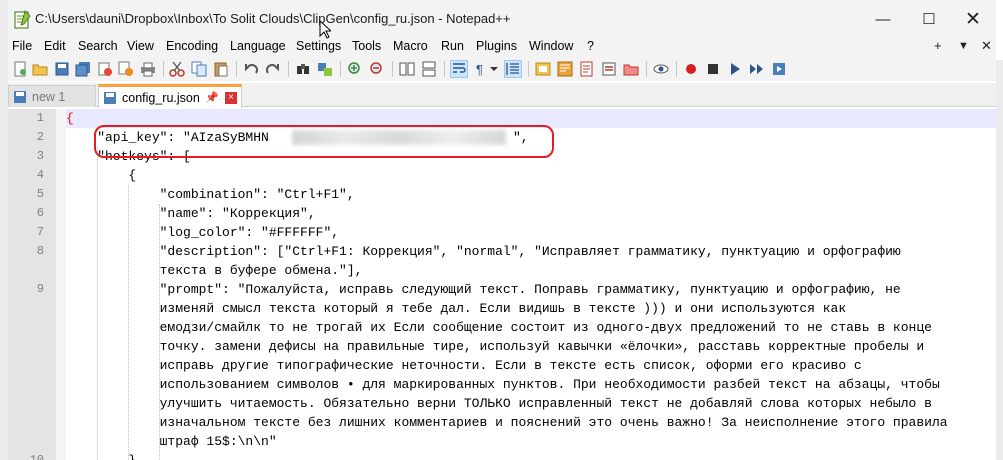 This screenshot has width=1003, height=460. Describe the element at coordinates (986, 46) in the screenshot. I see `close-document-button: ✕` at that location.